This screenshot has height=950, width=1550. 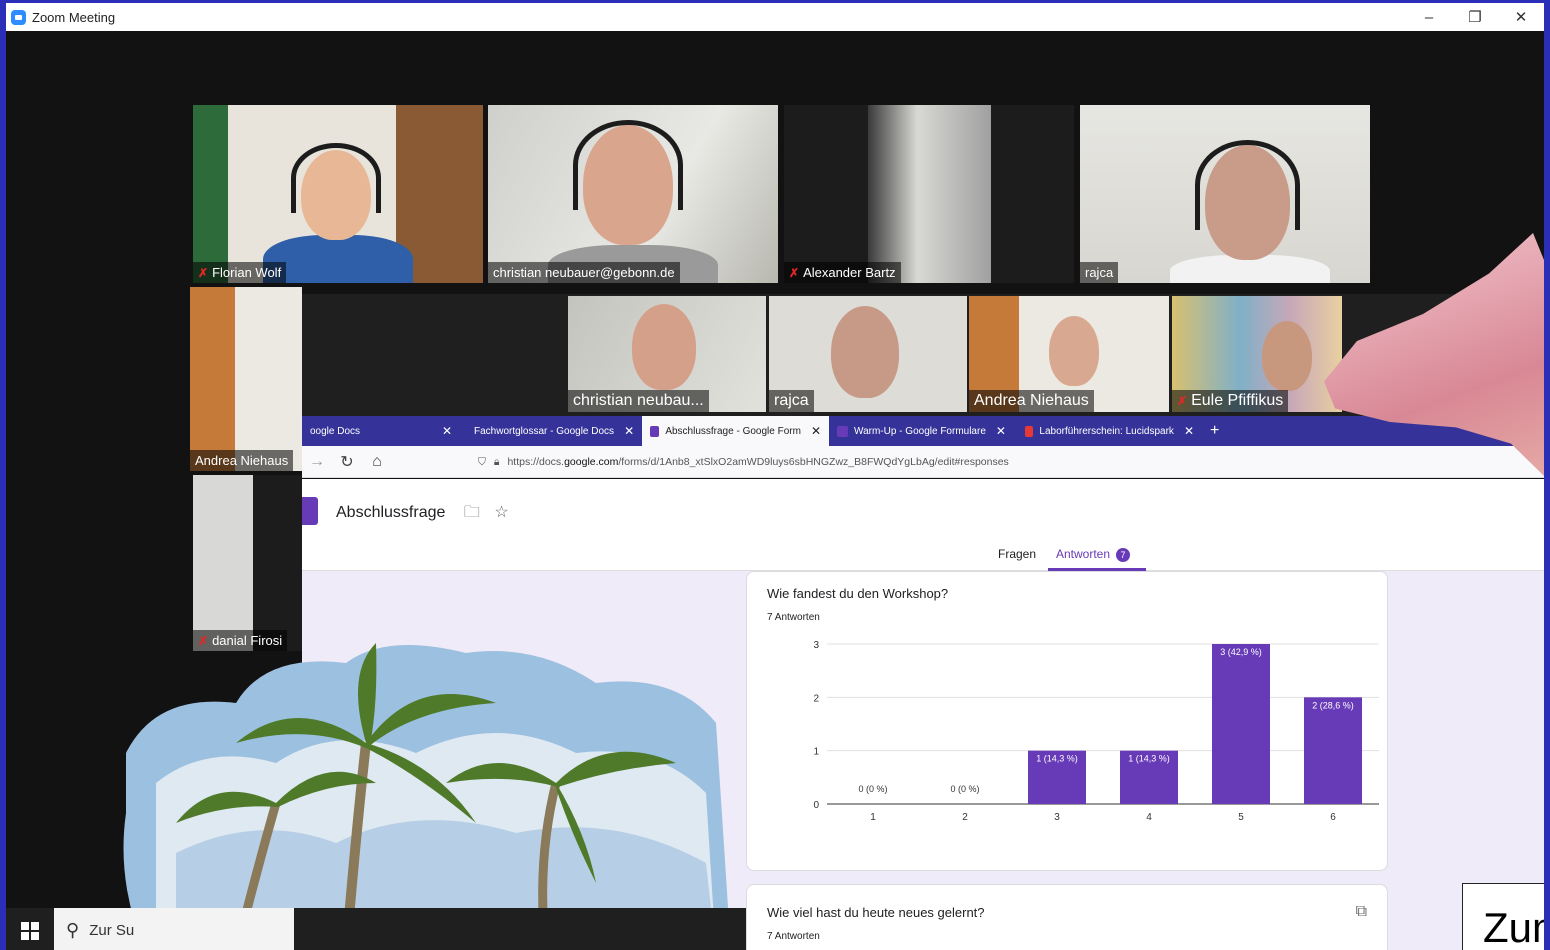 I want to click on palm-trees-image, so click(x=427, y=796).